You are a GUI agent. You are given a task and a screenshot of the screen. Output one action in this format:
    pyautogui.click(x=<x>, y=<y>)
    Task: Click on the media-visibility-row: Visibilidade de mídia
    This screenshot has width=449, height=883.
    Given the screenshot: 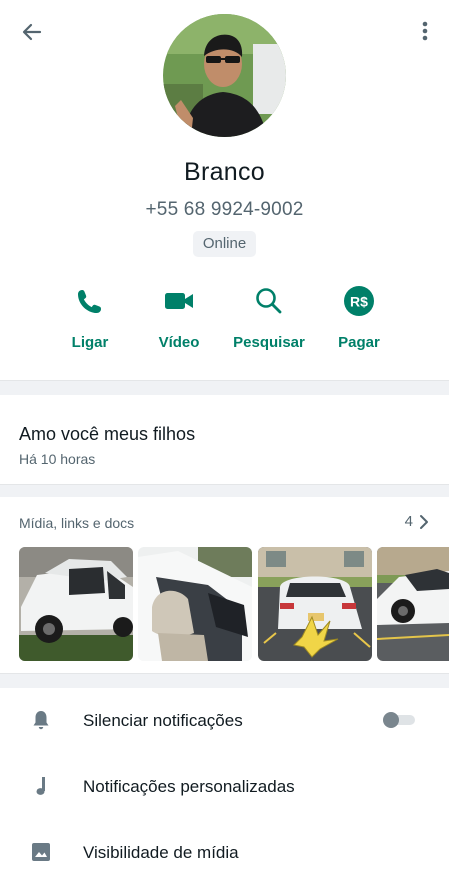 What is the action you would take?
    pyautogui.click(x=224, y=851)
    